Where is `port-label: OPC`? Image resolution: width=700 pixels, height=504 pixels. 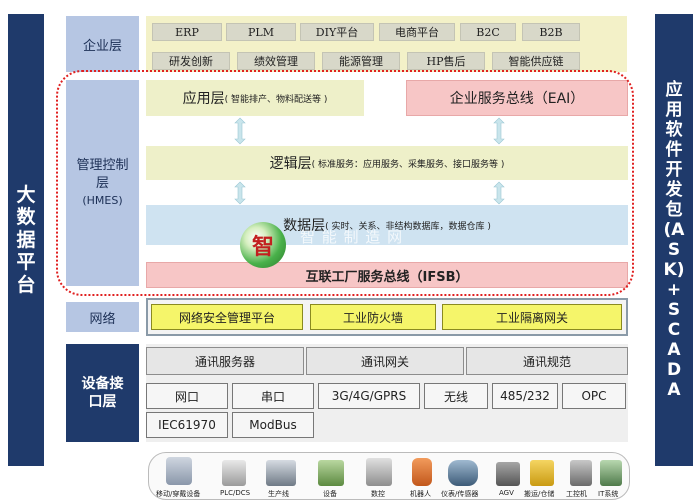 port-label: OPC is located at coordinates (594, 396).